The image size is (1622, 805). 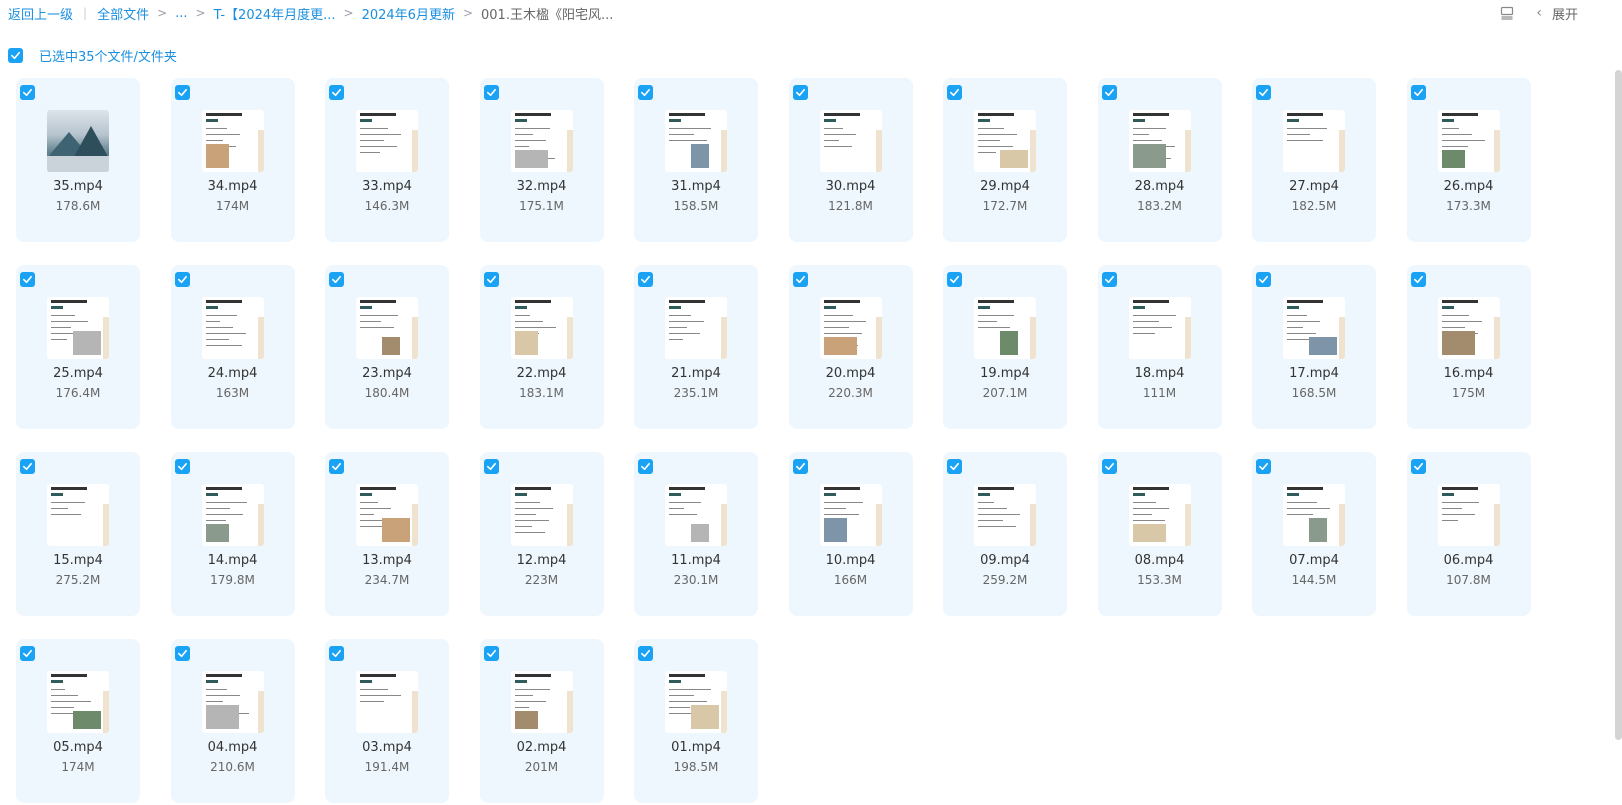 I want to click on file-card: 25.mp4 176.4M, so click(x=78, y=347).